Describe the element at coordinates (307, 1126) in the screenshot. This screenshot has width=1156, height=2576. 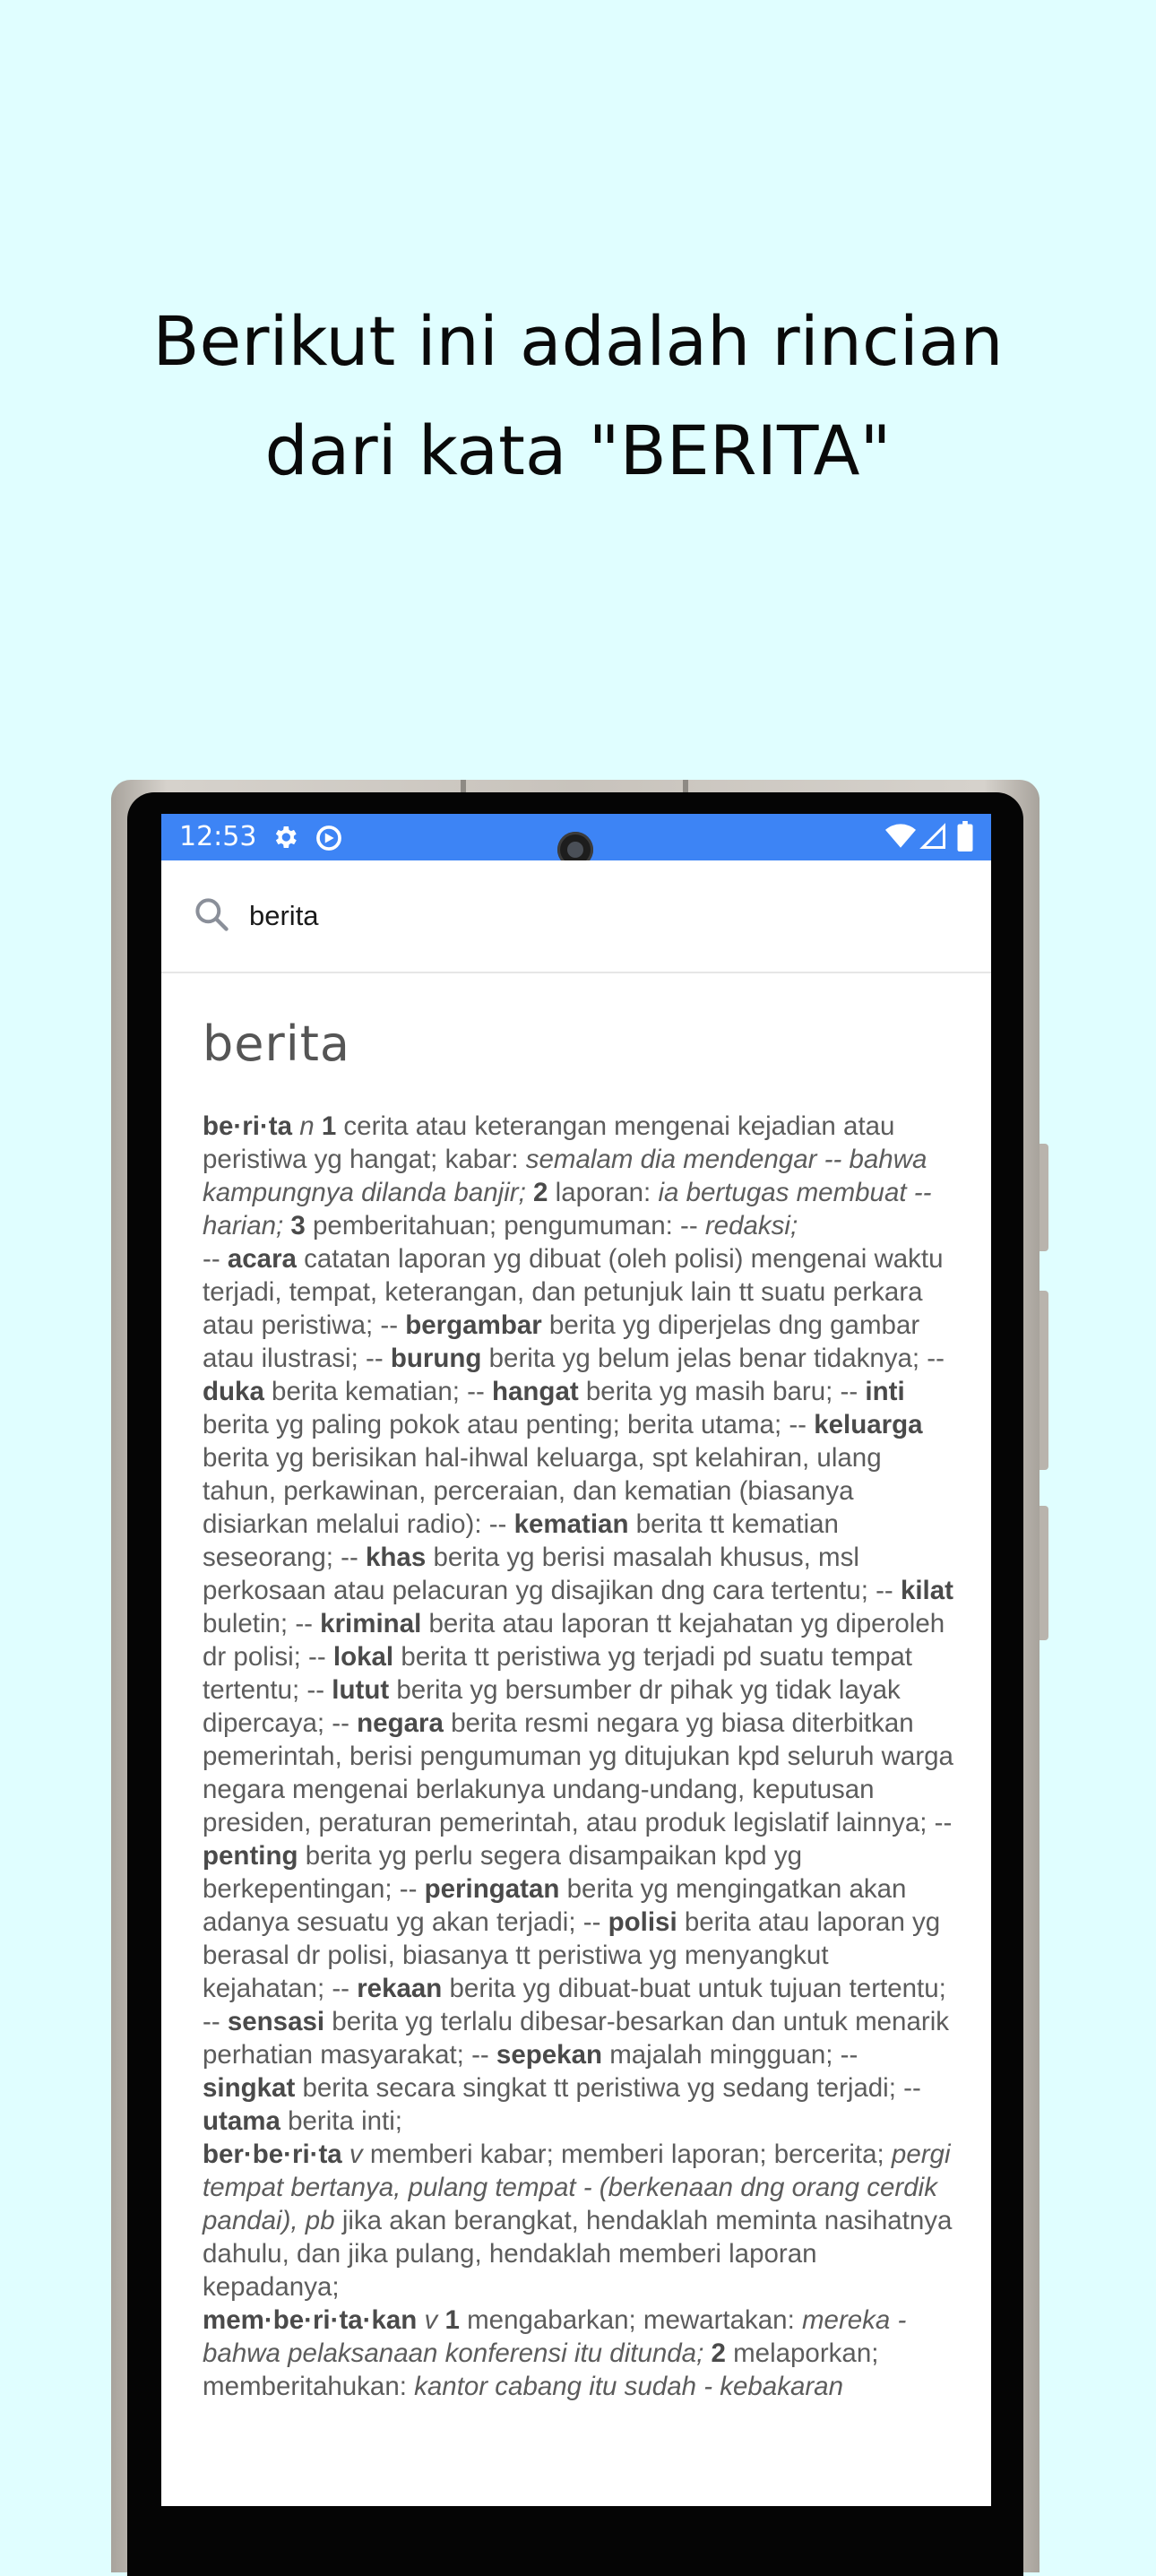
I see `definition-example: n` at that location.